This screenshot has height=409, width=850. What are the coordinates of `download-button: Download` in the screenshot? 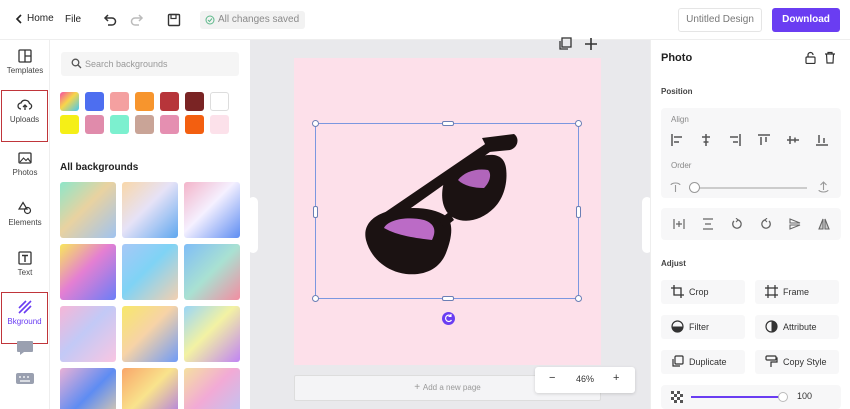 It's located at (806, 20).